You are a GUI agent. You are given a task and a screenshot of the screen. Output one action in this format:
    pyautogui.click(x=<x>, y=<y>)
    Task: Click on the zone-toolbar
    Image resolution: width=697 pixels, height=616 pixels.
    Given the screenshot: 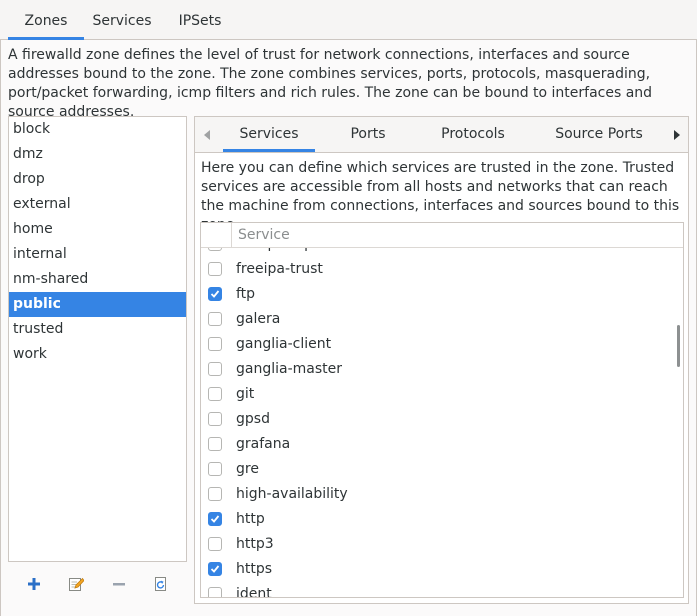 What is the action you would take?
    pyautogui.click(x=97, y=583)
    